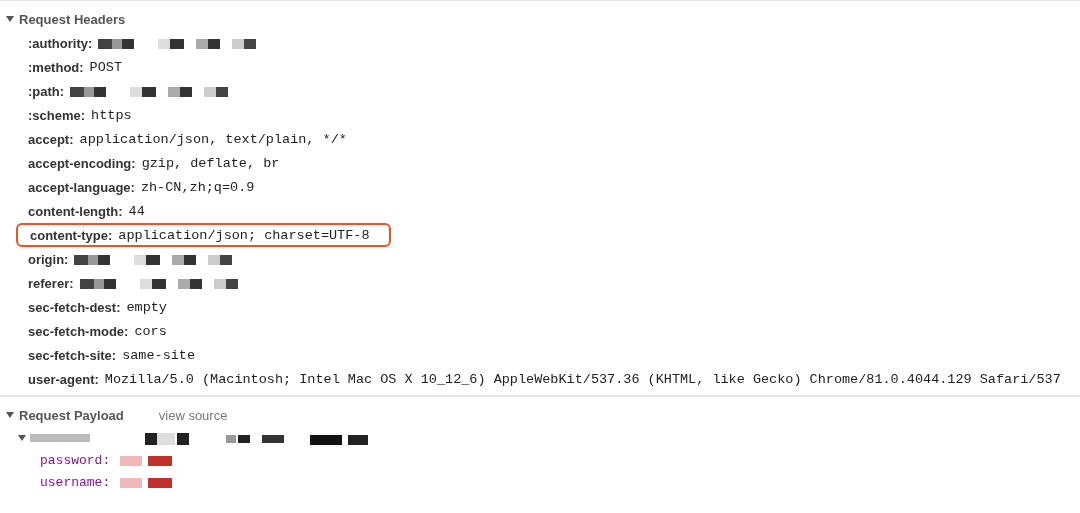 The image size is (1080, 513). Describe the element at coordinates (63, 379) in the screenshot. I see `header-name: user-agent:` at that location.